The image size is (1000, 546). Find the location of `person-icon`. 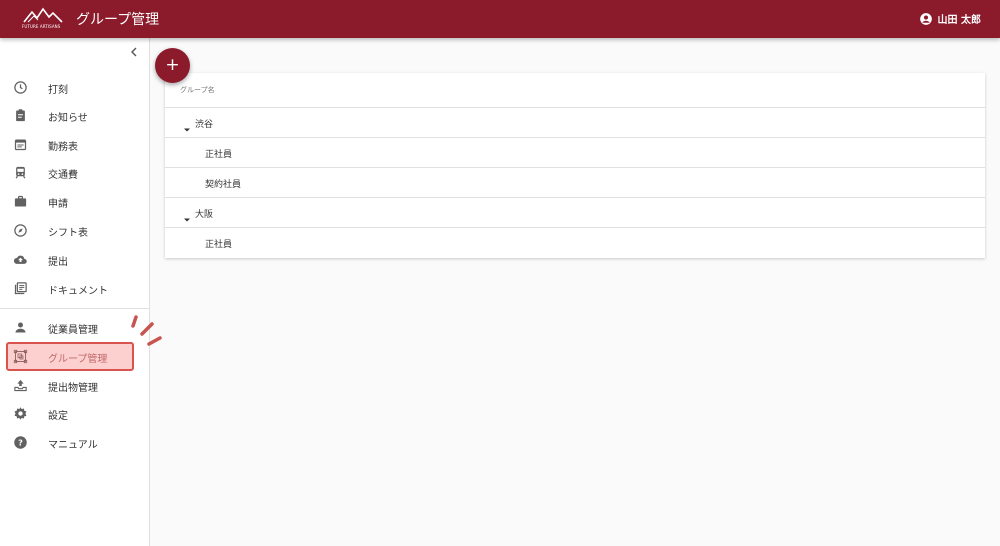

person-icon is located at coordinates (20, 327).